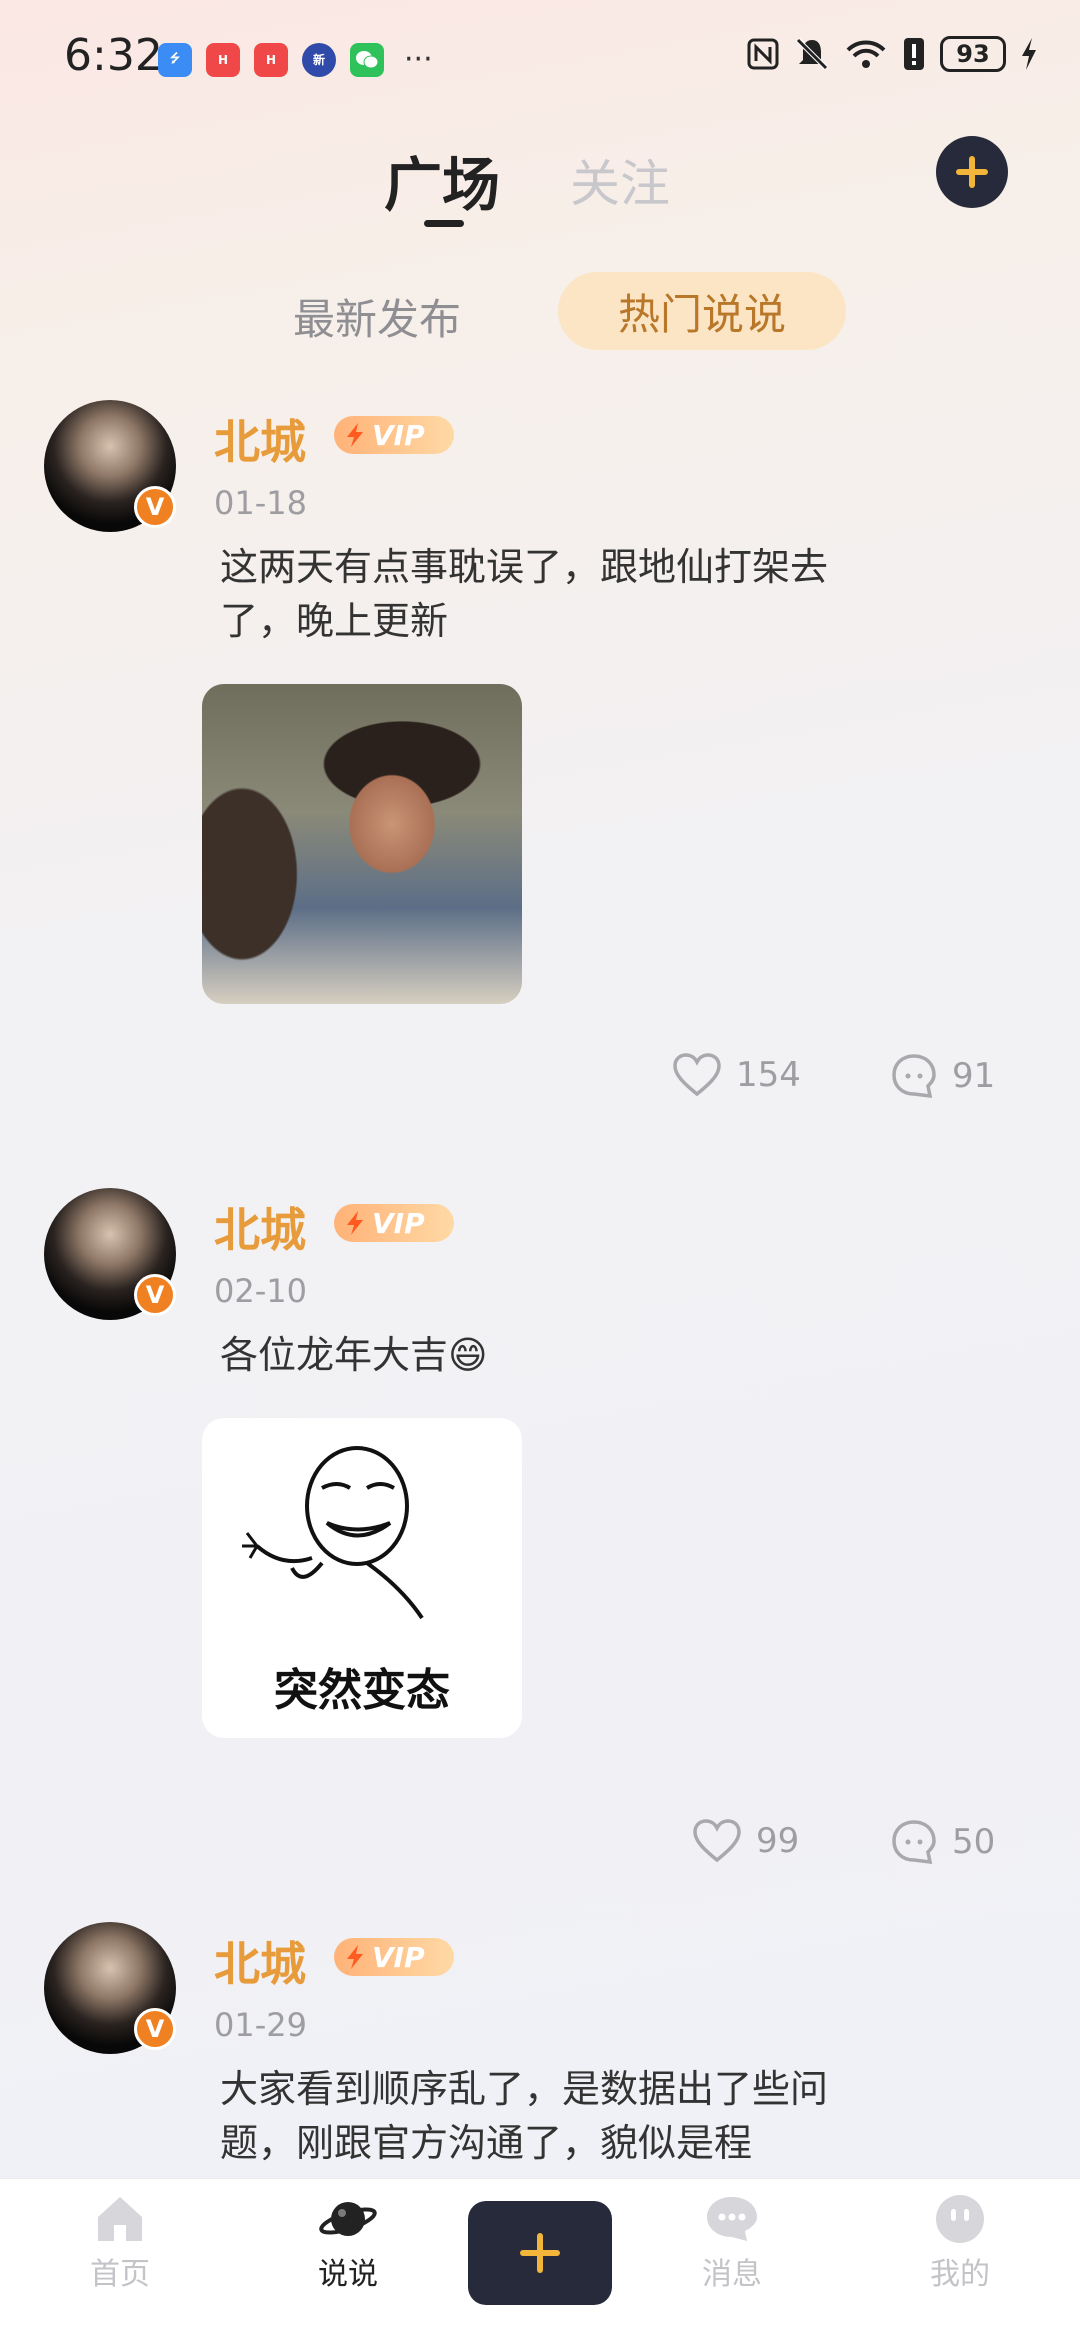  Describe the element at coordinates (942, 1076) in the screenshot. I see `comment-button: 91` at that location.